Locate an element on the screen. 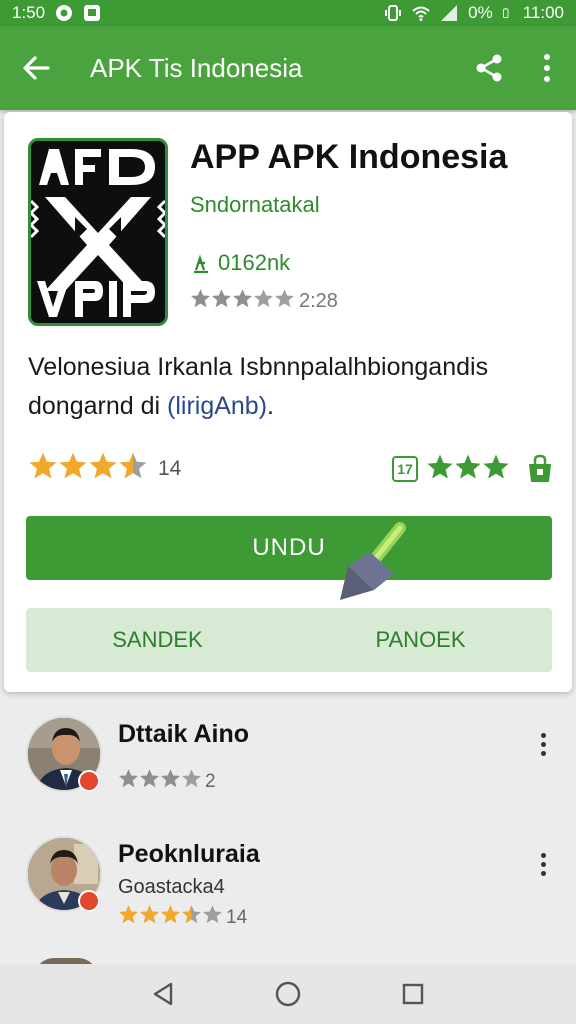 This screenshot has height=1024, width=576. system-nav-bar is located at coordinates (288, 994).